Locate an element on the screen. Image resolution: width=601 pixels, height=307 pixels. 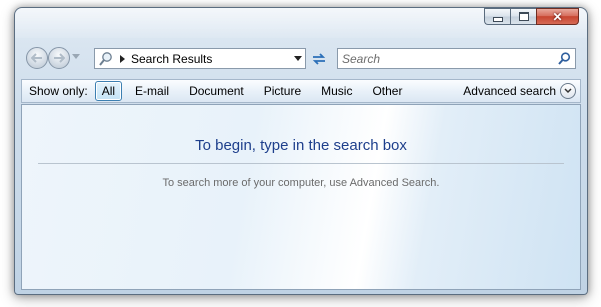
filter-email: E-mail is located at coordinates (152, 91).